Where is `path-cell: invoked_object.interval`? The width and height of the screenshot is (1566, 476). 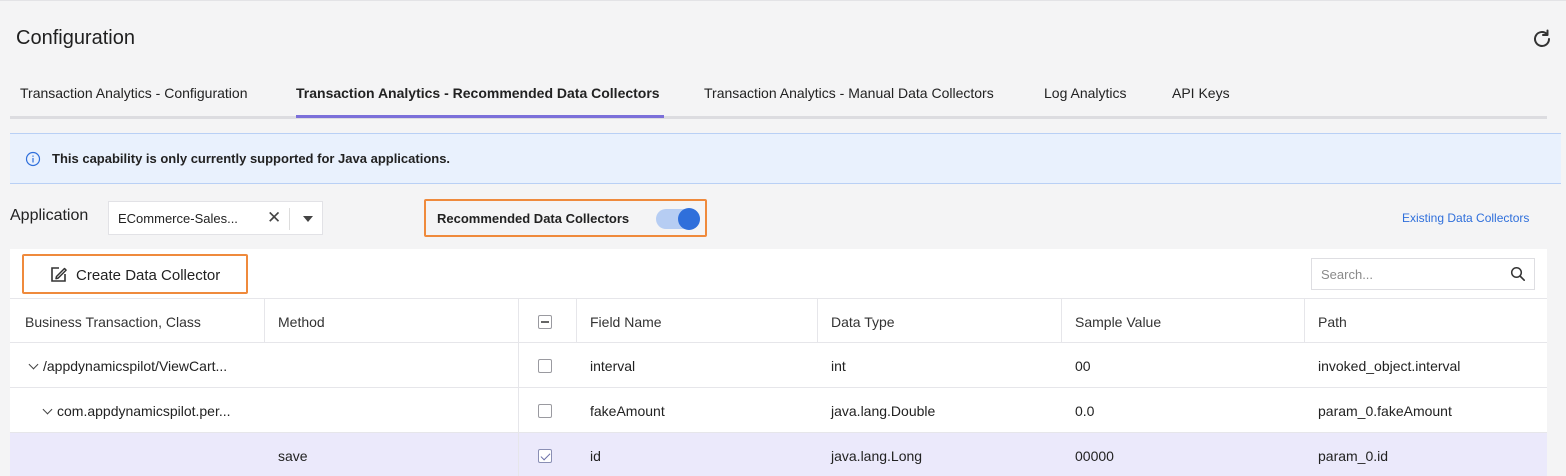 path-cell: invoked_object.interval is located at coordinates (1389, 366).